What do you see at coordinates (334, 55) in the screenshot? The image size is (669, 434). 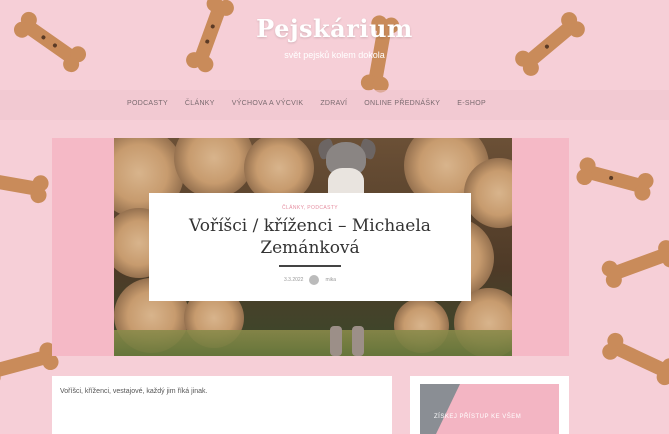 I see `site-tagline: svět pejsků kolem dokola` at bounding box center [334, 55].